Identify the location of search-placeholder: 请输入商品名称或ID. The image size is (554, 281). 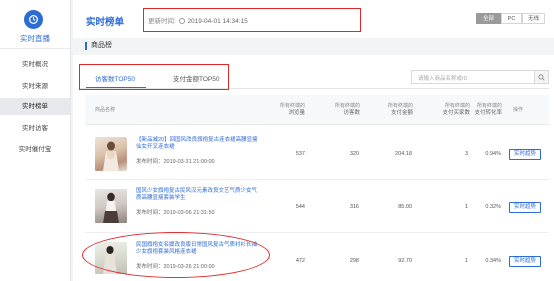
(443, 79).